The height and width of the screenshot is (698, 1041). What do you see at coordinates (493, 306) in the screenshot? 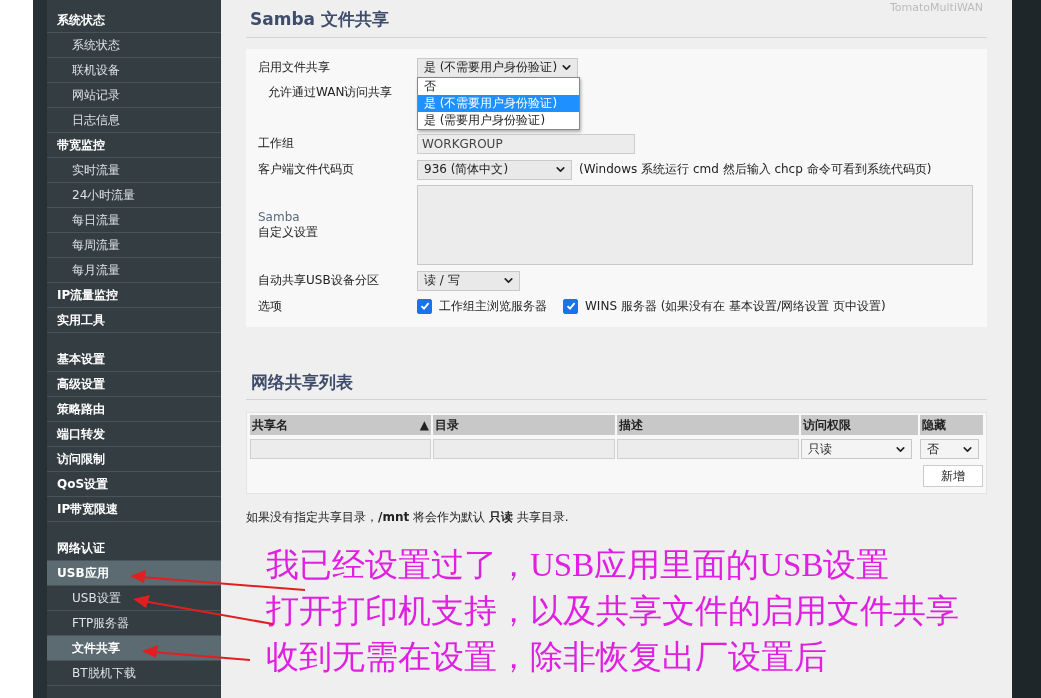
I see `checkbox-label: 工作组主浏览服务器` at bounding box center [493, 306].